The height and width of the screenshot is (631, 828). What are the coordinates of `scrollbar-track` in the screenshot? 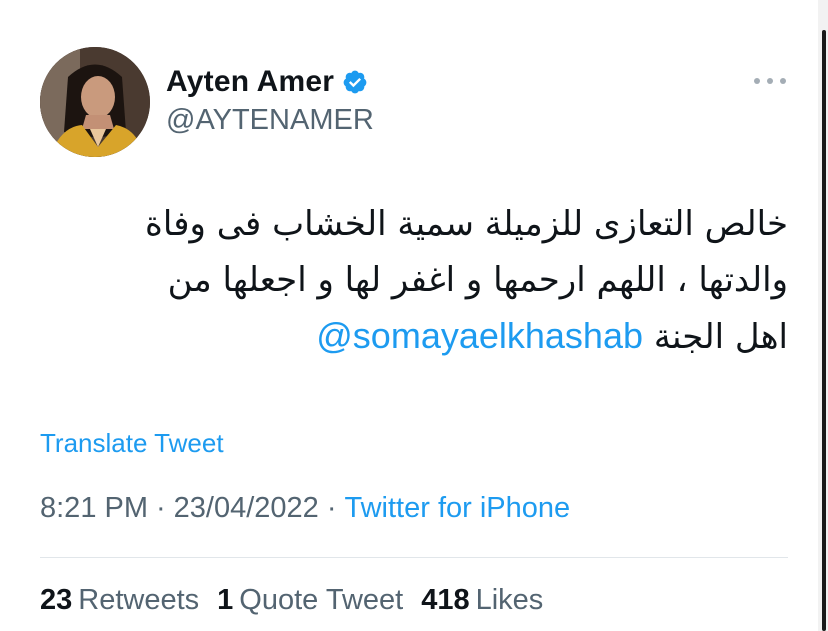 It's located at (823, 315).